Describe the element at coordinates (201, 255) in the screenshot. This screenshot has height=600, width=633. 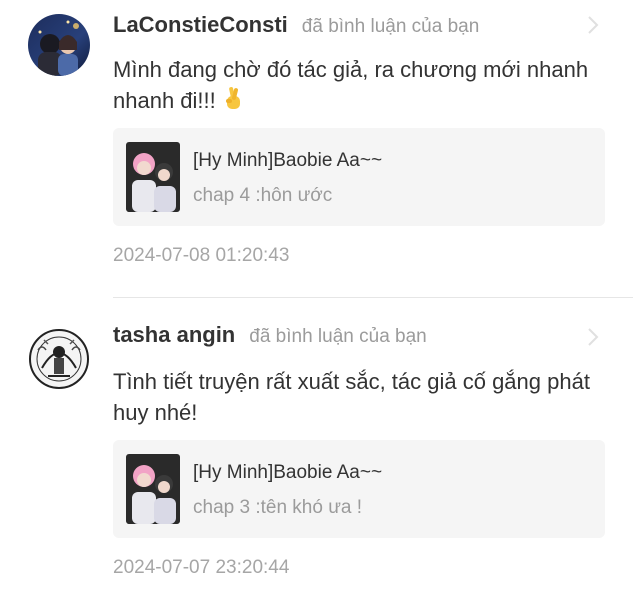
I see `timestamp: 2024-07-08 01:20:43` at that location.